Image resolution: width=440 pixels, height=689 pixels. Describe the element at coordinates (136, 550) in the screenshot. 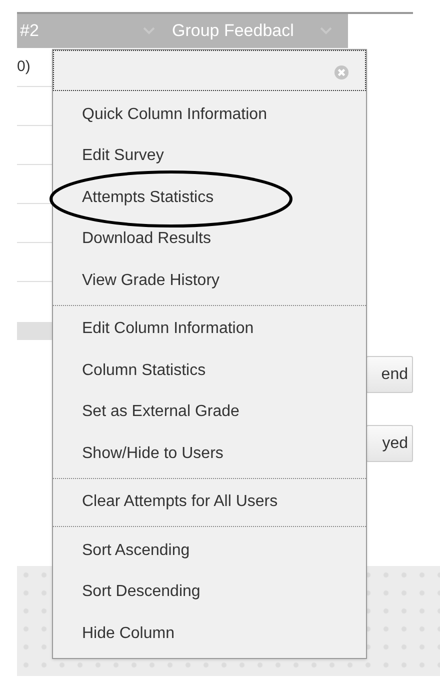

I see `menu-item: Sort Ascending` at that location.